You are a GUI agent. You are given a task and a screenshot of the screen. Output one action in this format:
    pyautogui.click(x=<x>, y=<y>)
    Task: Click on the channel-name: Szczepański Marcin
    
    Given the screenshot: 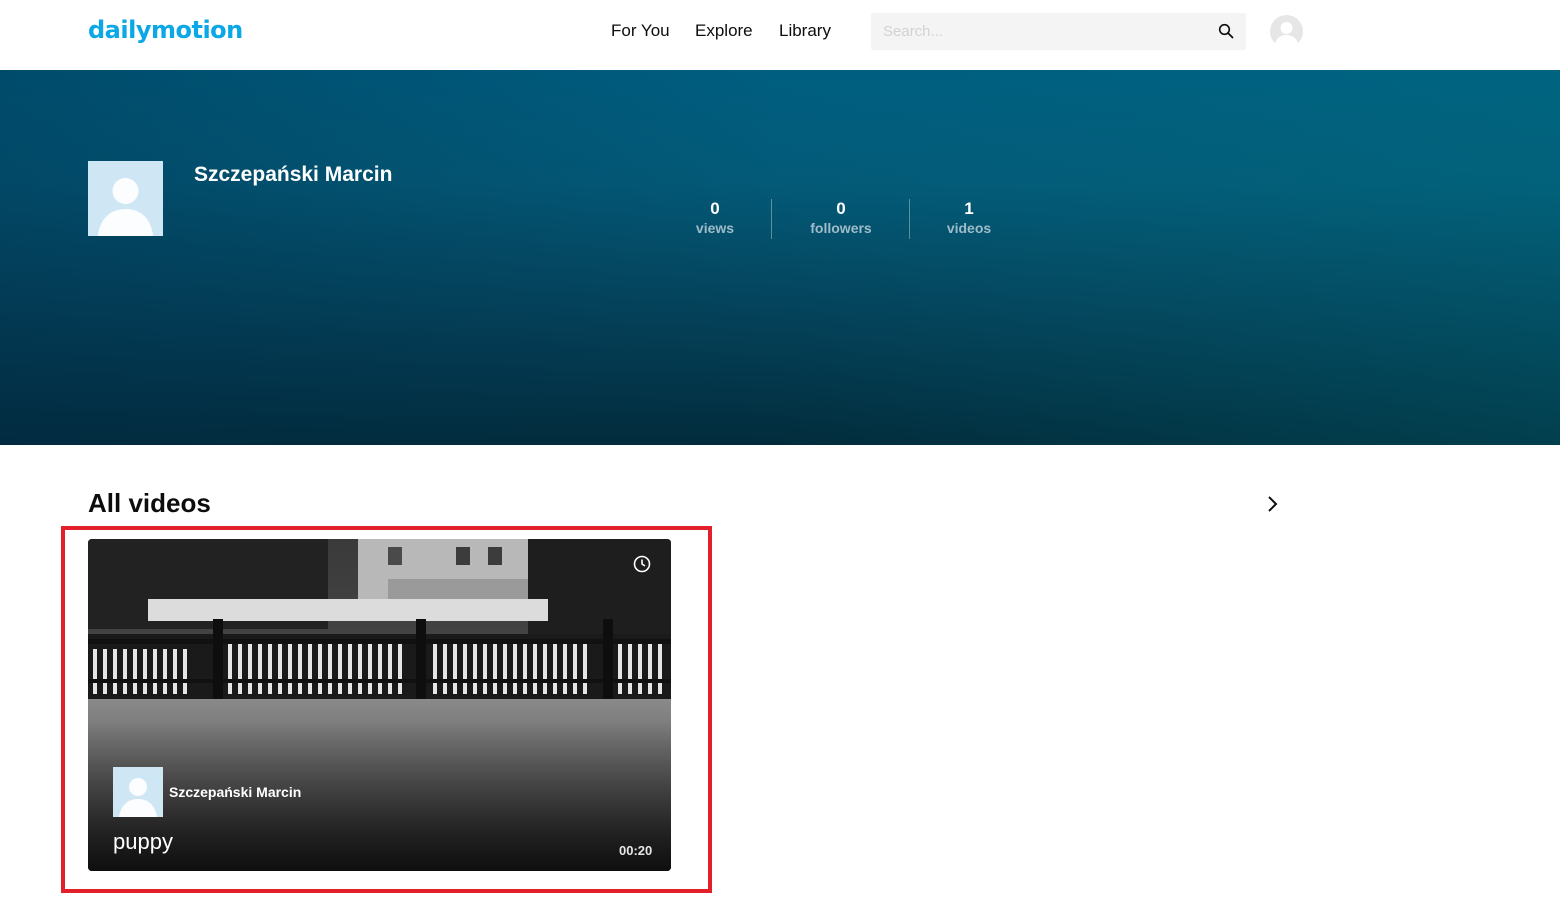 What is the action you would take?
    pyautogui.click(x=293, y=174)
    